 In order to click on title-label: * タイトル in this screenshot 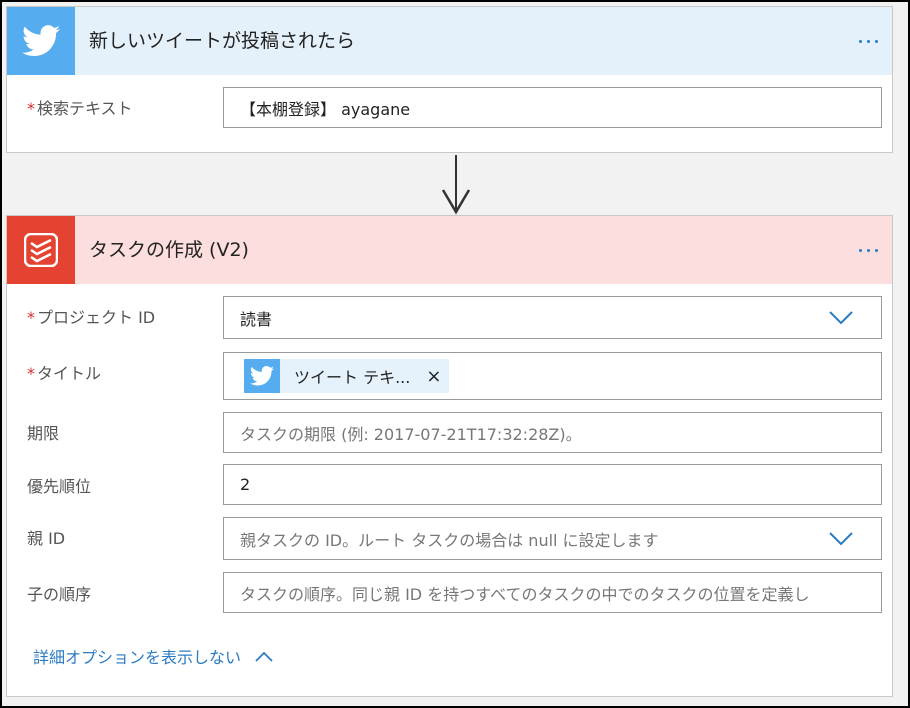, I will do `click(64, 373)`.